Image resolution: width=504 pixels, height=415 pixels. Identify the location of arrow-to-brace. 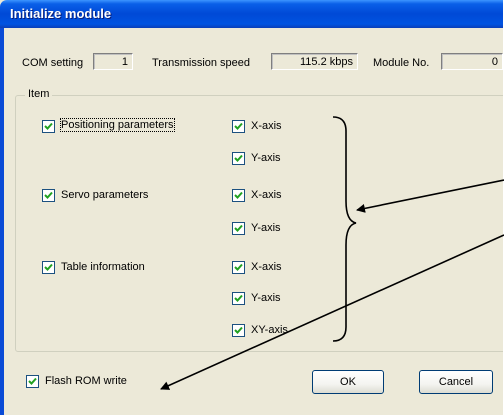
(430, 196).